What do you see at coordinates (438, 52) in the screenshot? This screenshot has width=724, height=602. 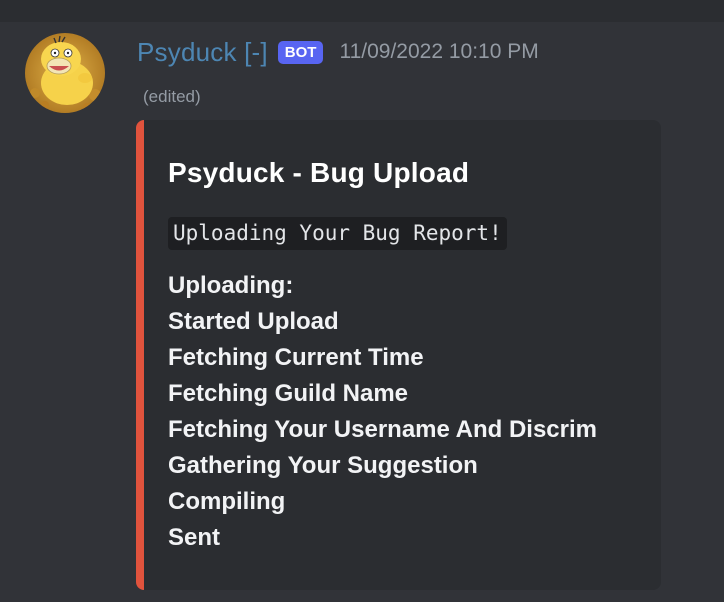 I see `message-timestamp: 11/09/2022 10:10 PM` at bounding box center [438, 52].